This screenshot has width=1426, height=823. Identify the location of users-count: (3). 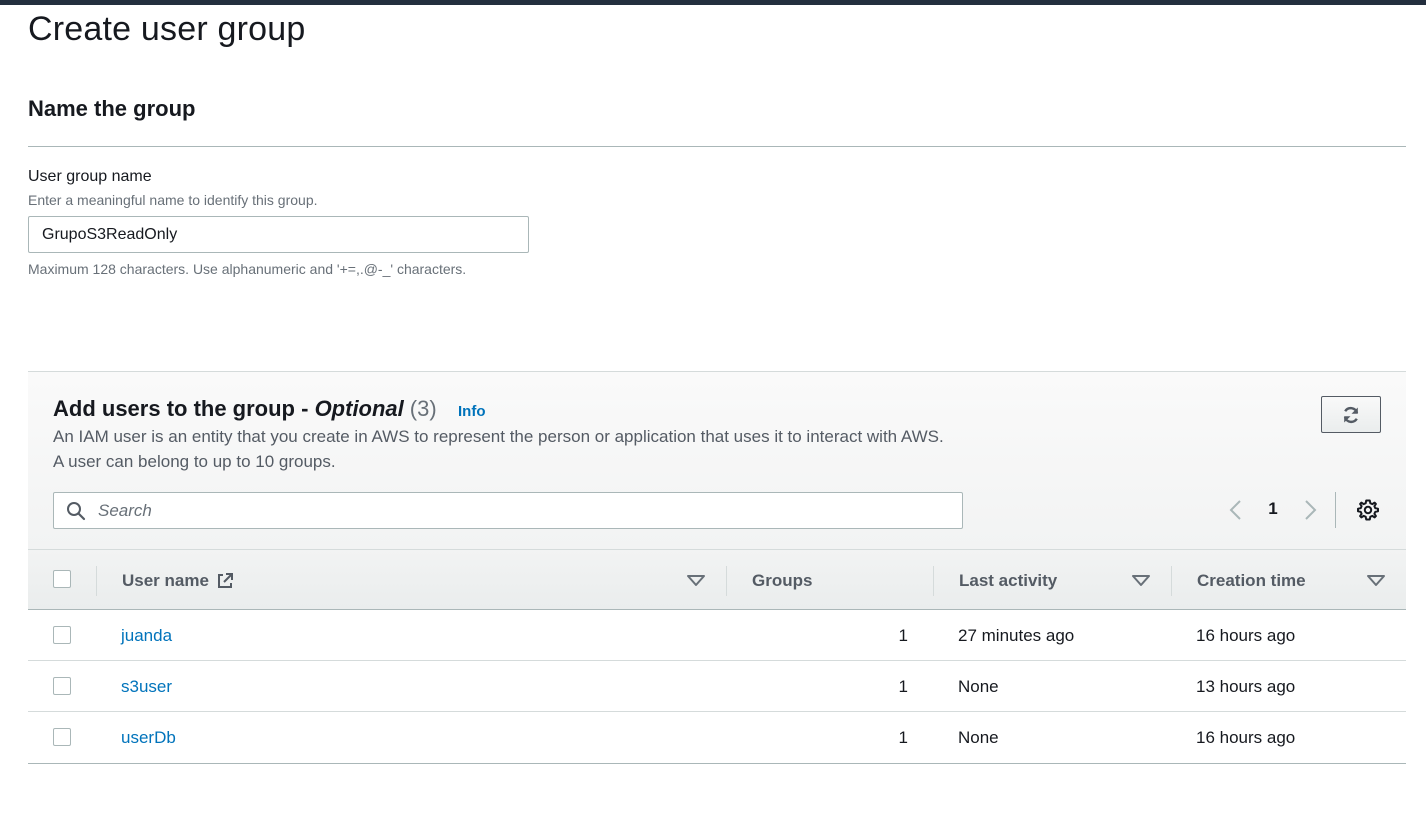
(423, 408).